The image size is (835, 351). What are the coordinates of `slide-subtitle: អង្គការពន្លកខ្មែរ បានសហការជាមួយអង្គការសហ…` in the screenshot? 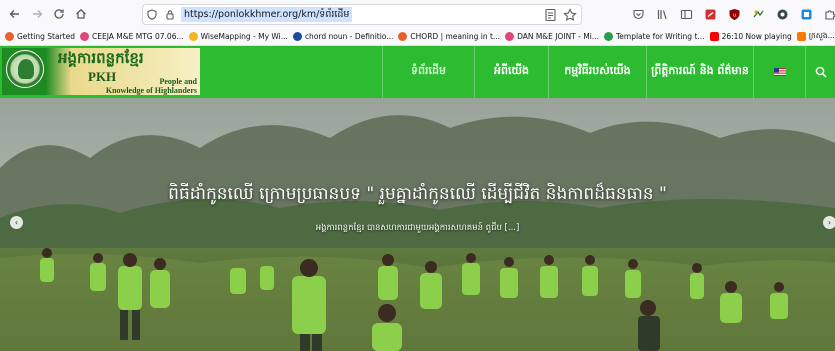 It's located at (417, 229).